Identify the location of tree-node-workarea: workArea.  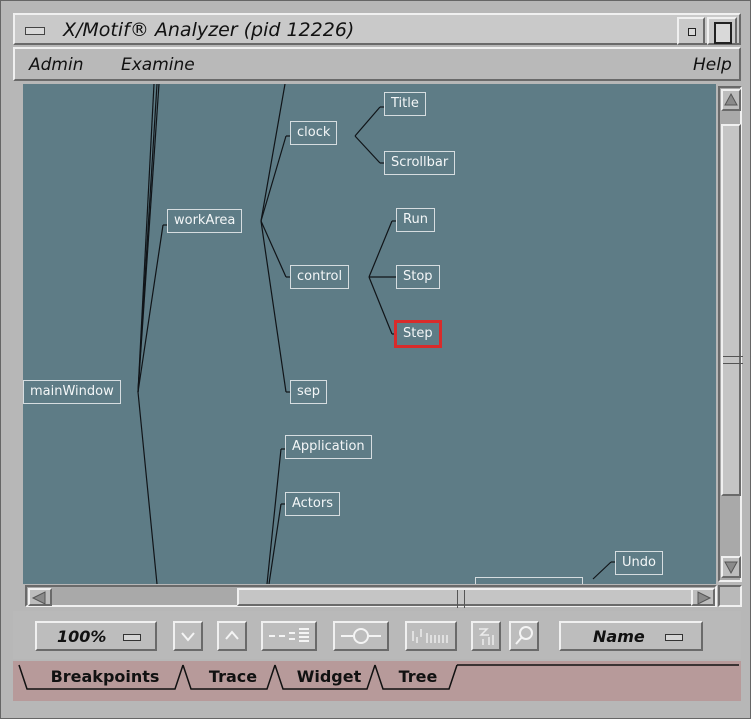
(205, 221).